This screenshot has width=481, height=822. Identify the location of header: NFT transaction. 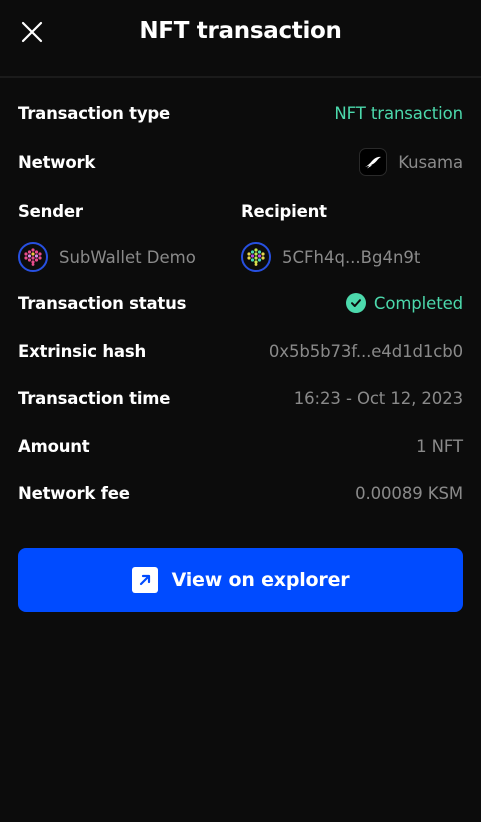
(240, 39).